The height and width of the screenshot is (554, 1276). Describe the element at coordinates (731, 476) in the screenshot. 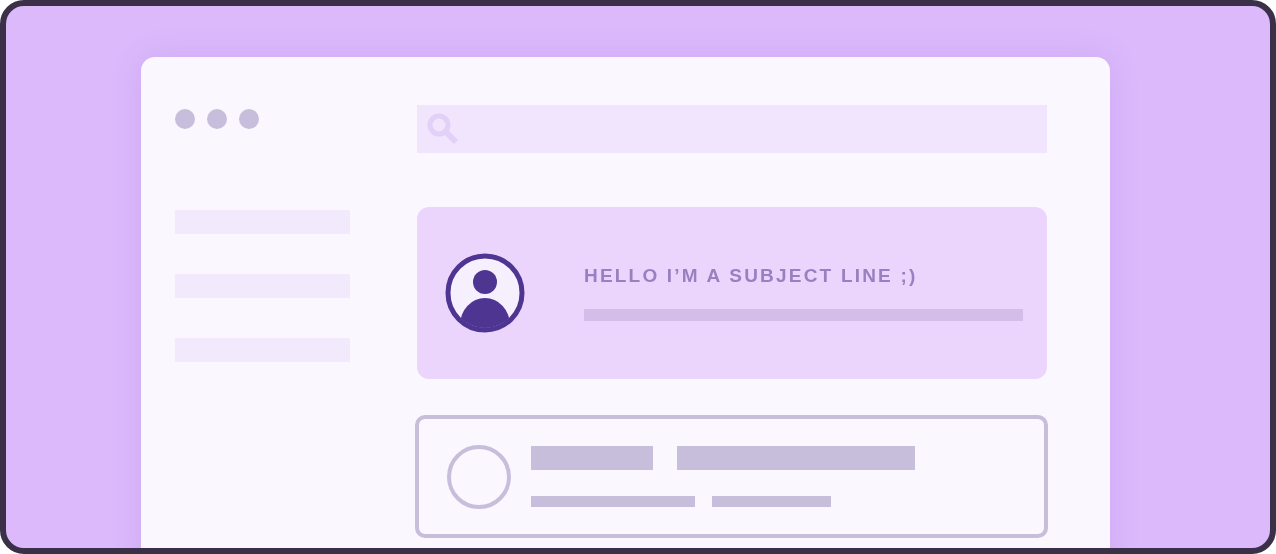

I see `message-card` at that location.